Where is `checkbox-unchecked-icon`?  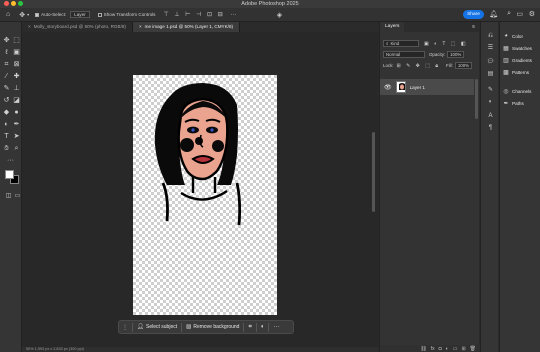
checkbox-unchecked-icon is located at coordinates (99, 14).